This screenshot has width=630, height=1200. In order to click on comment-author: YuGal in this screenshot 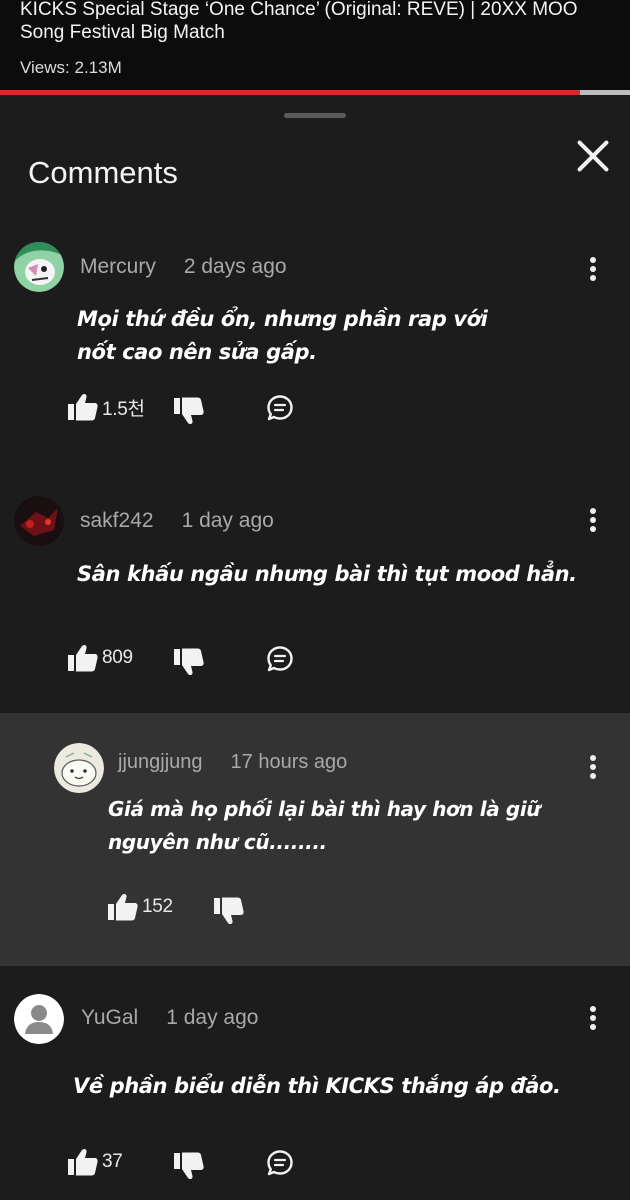, I will do `click(109, 1017)`.